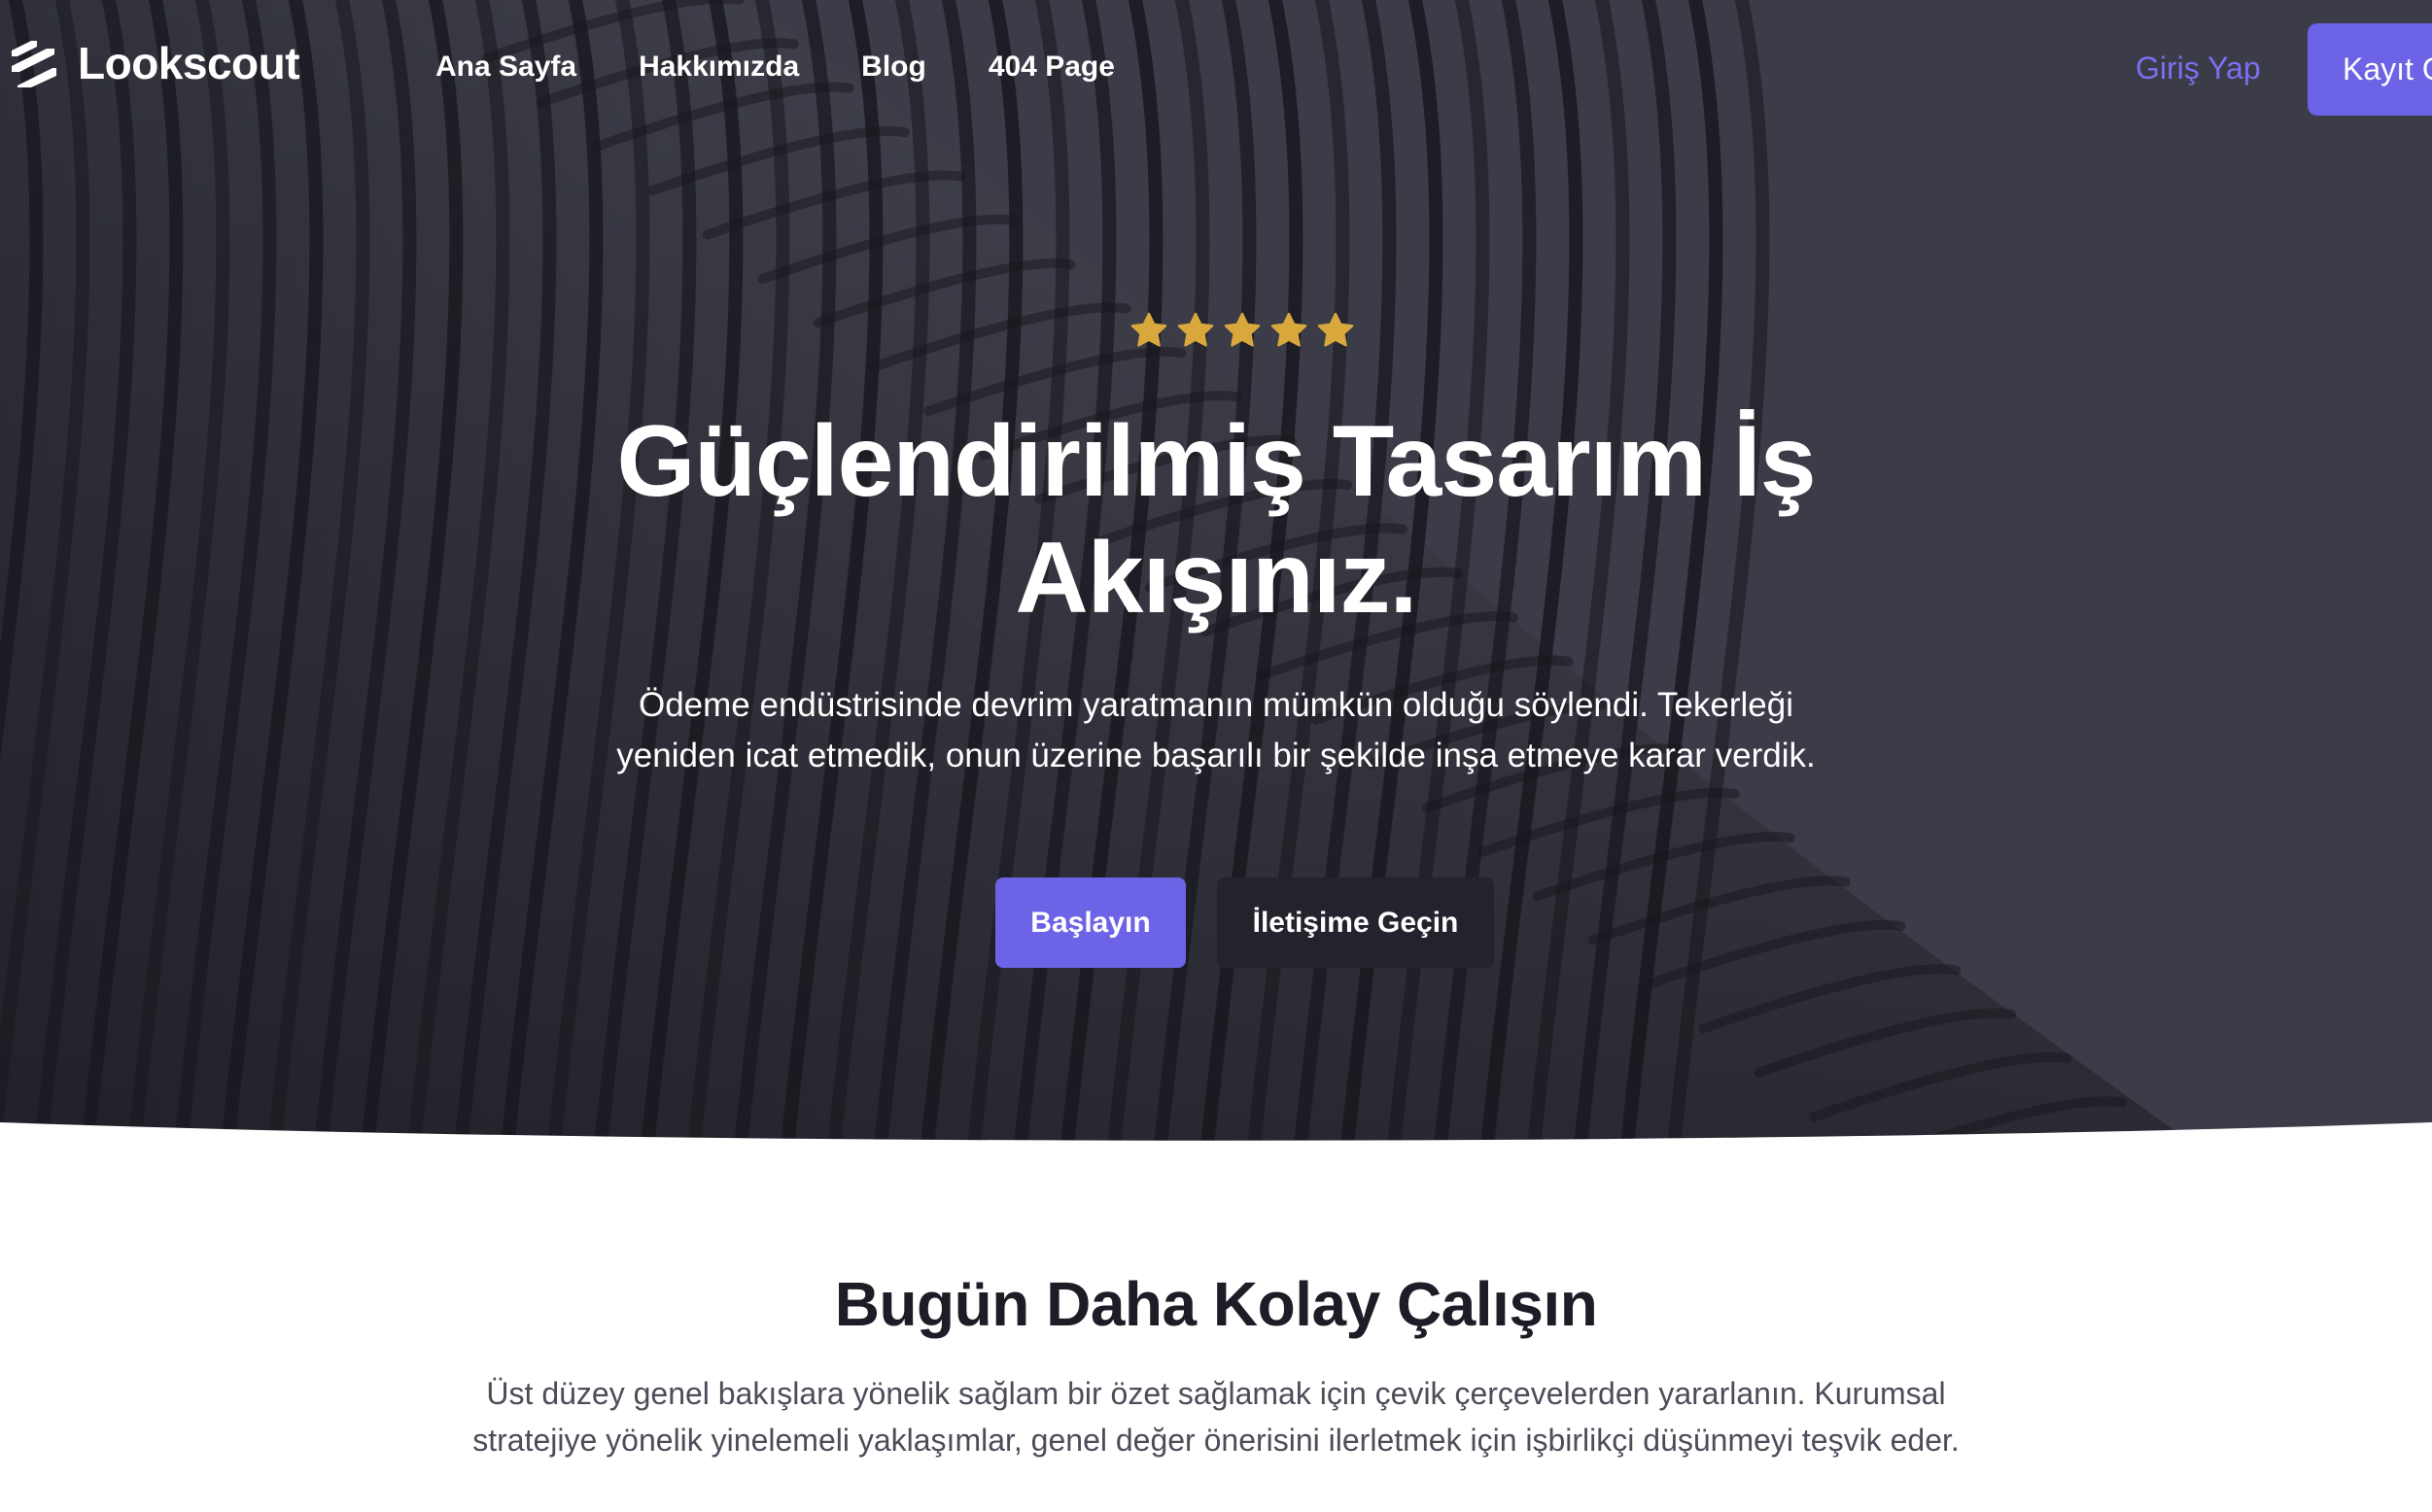 The image size is (2432, 1512). I want to click on stacked-stripes-logo-icon, so click(34, 64).